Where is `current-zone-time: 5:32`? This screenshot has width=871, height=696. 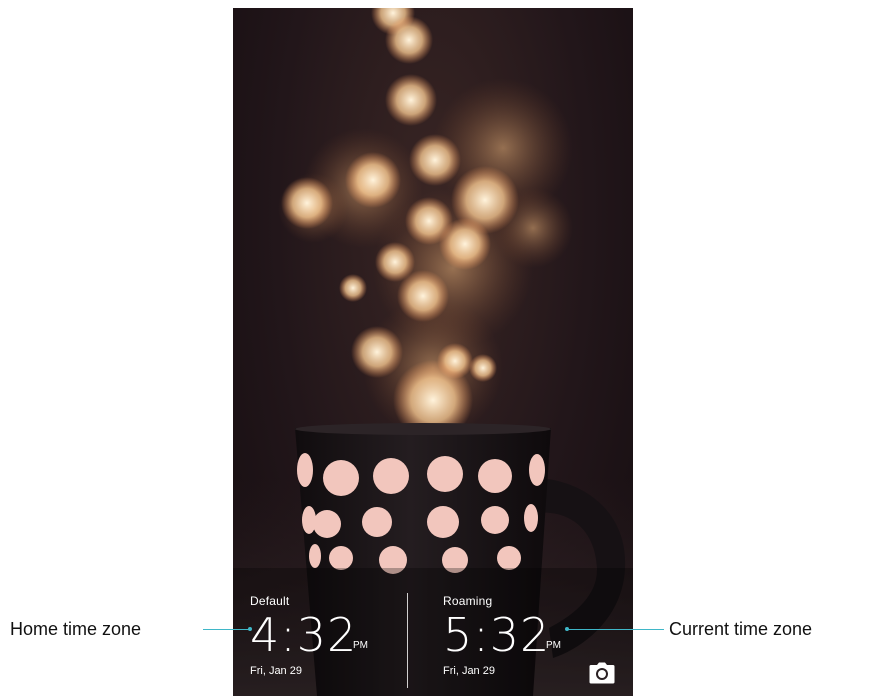 current-zone-time: 5:32 is located at coordinates (497, 635).